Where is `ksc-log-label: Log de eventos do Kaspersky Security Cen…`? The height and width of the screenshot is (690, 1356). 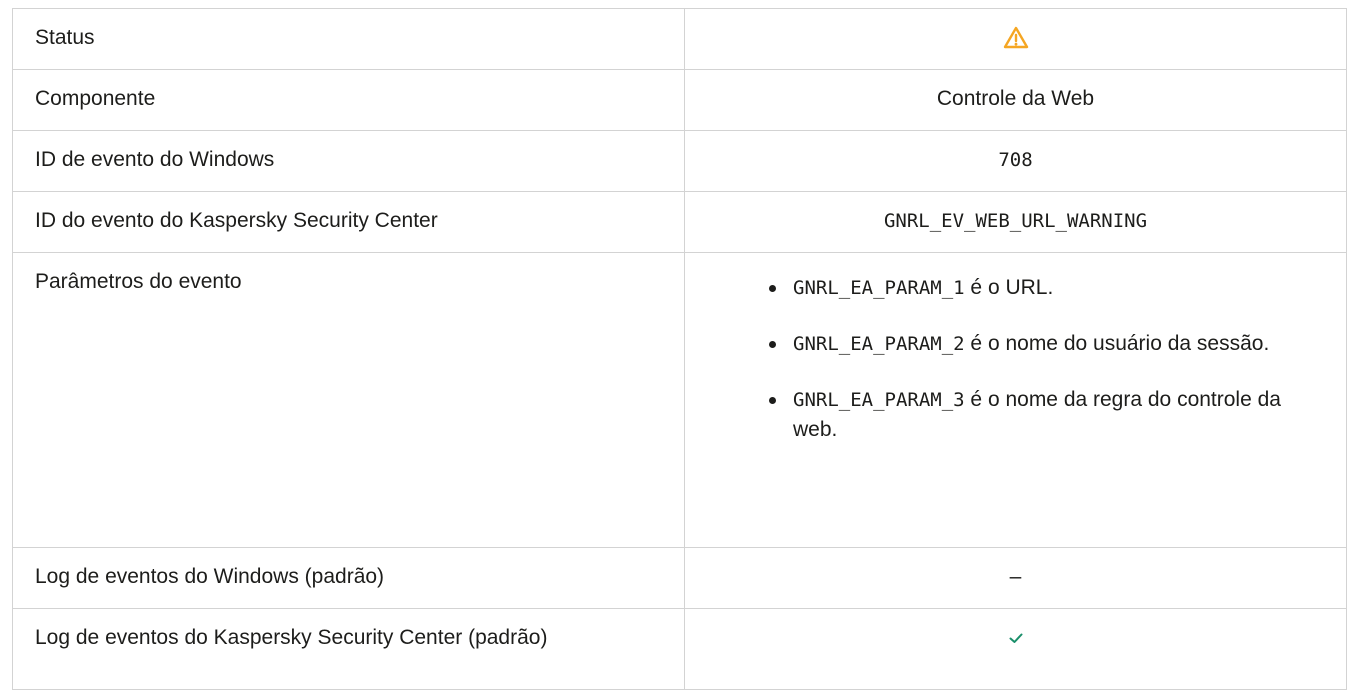 ksc-log-label: Log de eventos do Kaspersky Security Cen… is located at coordinates (348, 649).